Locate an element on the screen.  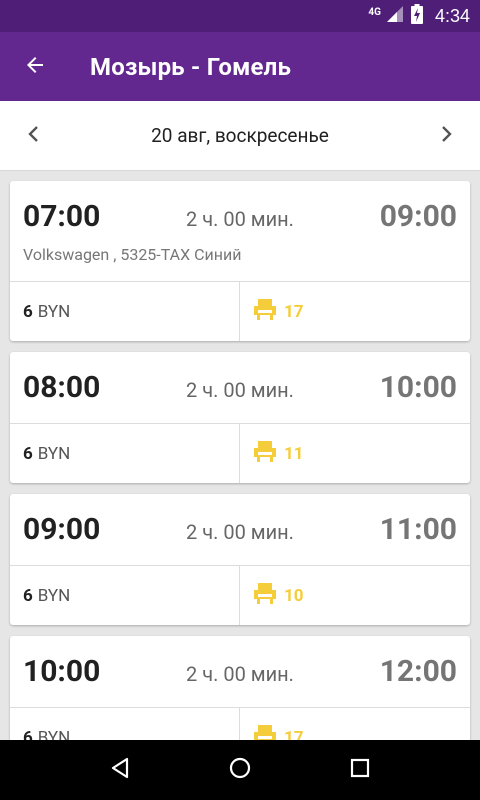
square-recent-icon is located at coordinates (360, 770).